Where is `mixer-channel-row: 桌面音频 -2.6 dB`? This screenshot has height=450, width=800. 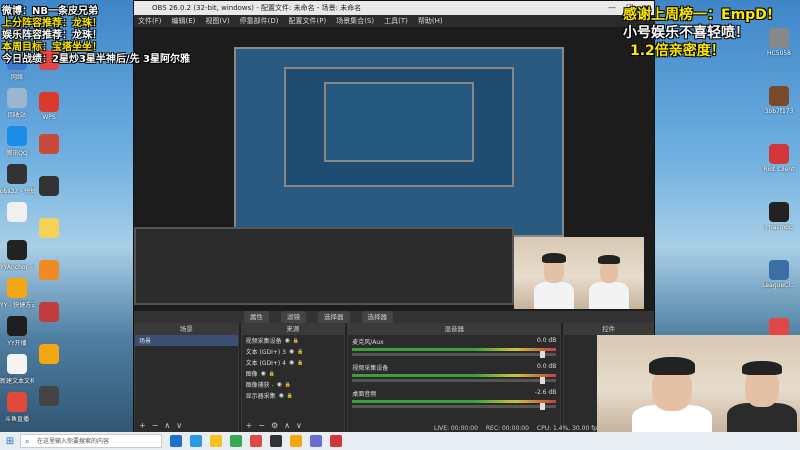
mixer-channel-row: 桌面音频 -2.6 dB is located at coordinates (454, 393).